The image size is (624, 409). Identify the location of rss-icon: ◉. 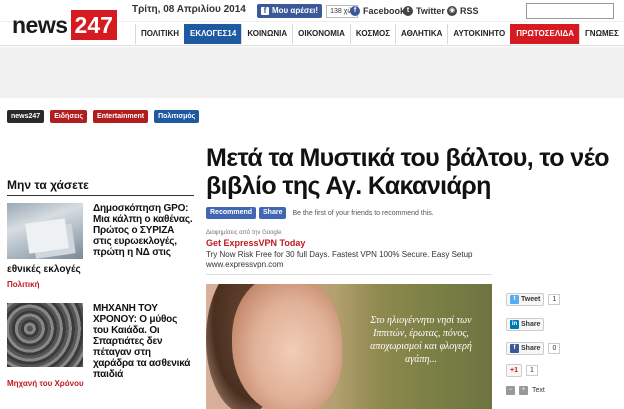
(452, 11).